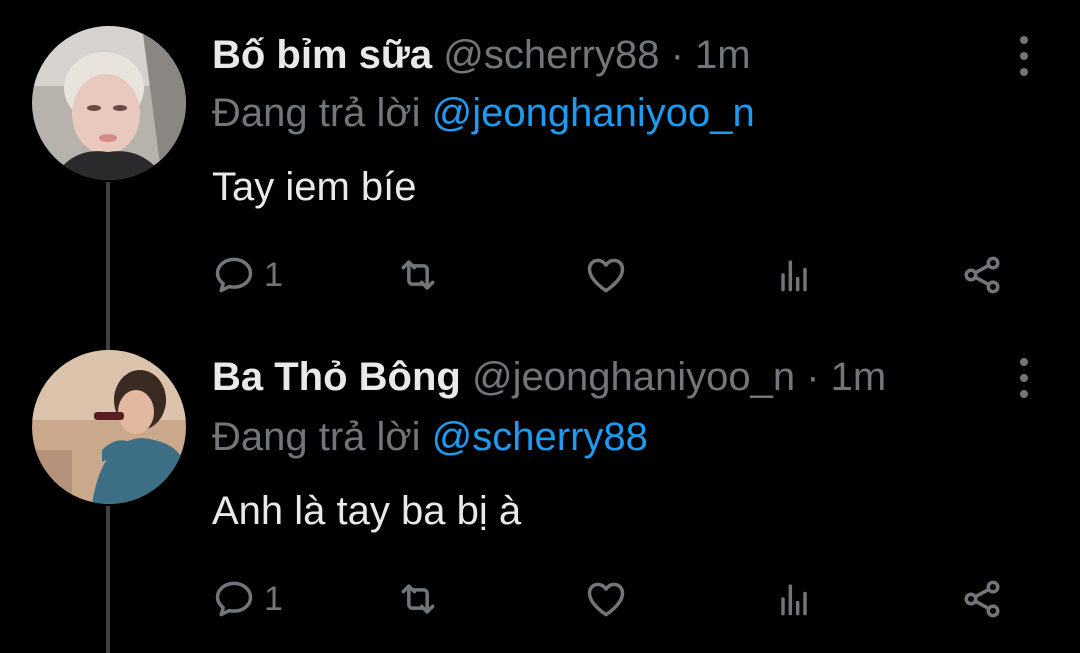  I want to click on tweet-header: Ba Thỏ Bông @jeonghaniyoo_n · 1m, so click(646, 377).